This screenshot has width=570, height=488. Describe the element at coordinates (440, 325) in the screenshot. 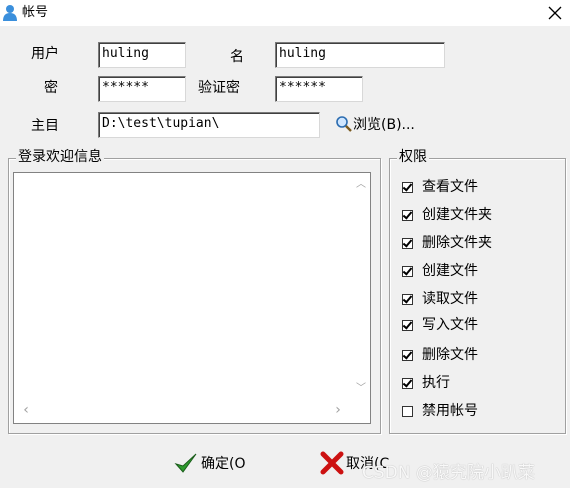

I see `perm-write-file: 写入文件` at that location.